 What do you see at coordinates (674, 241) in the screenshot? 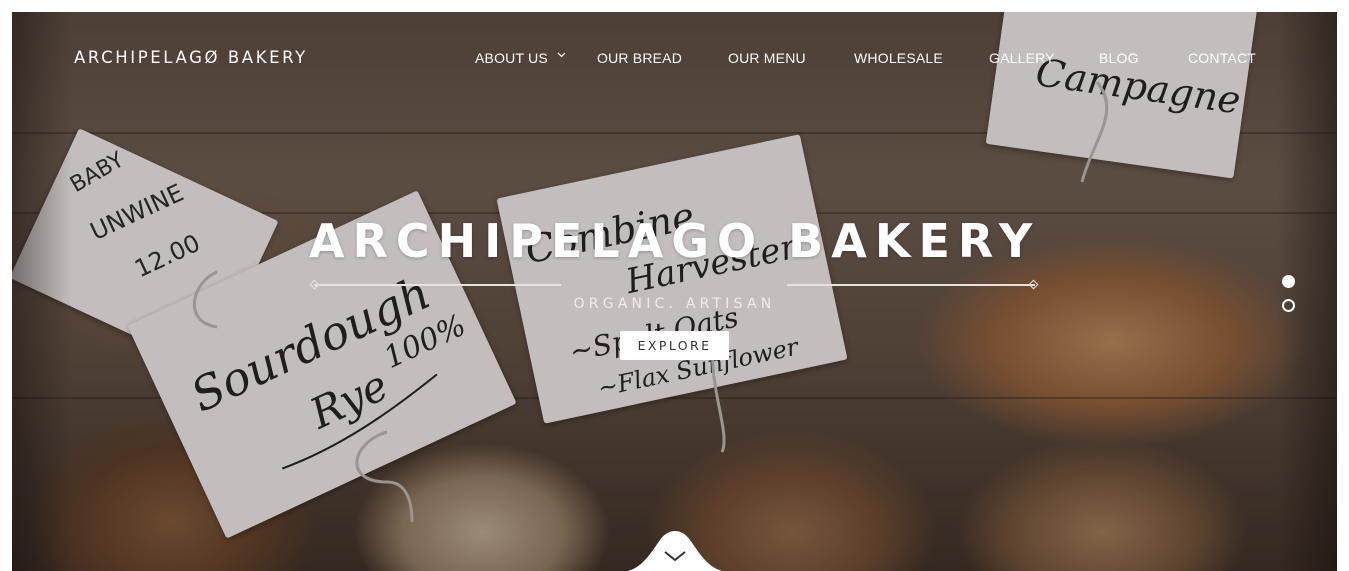
I see `hero-headline: ARCHIPELAGO BAKERY` at bounding box center [674, 241].